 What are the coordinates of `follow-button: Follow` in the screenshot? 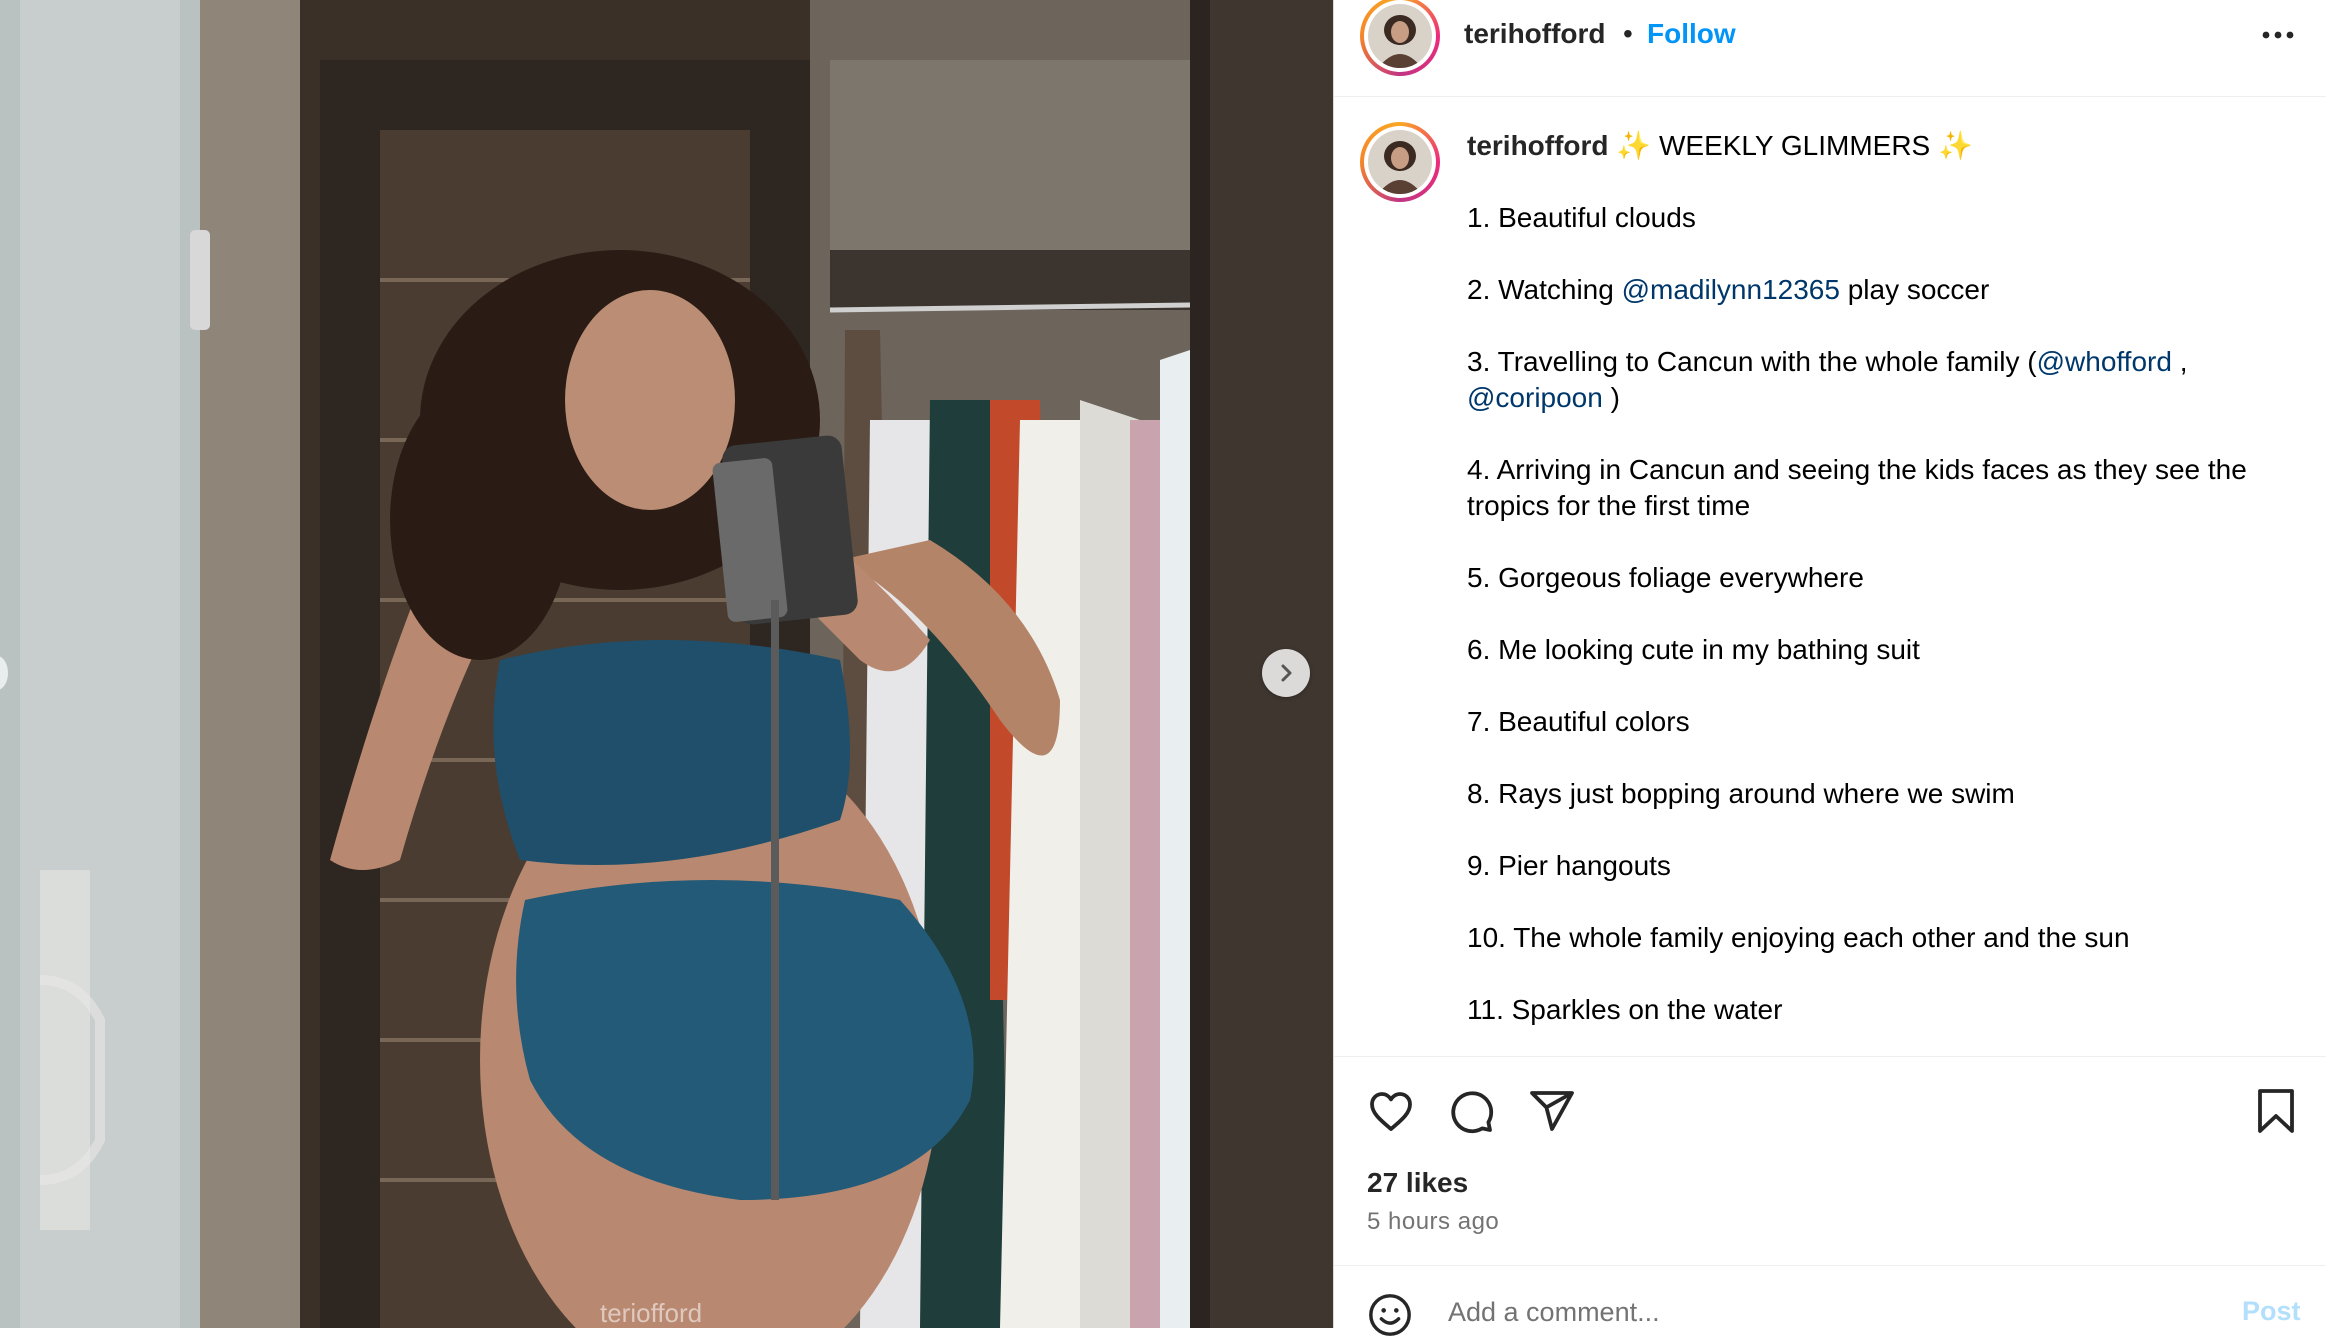 It's located at (1691, 34).